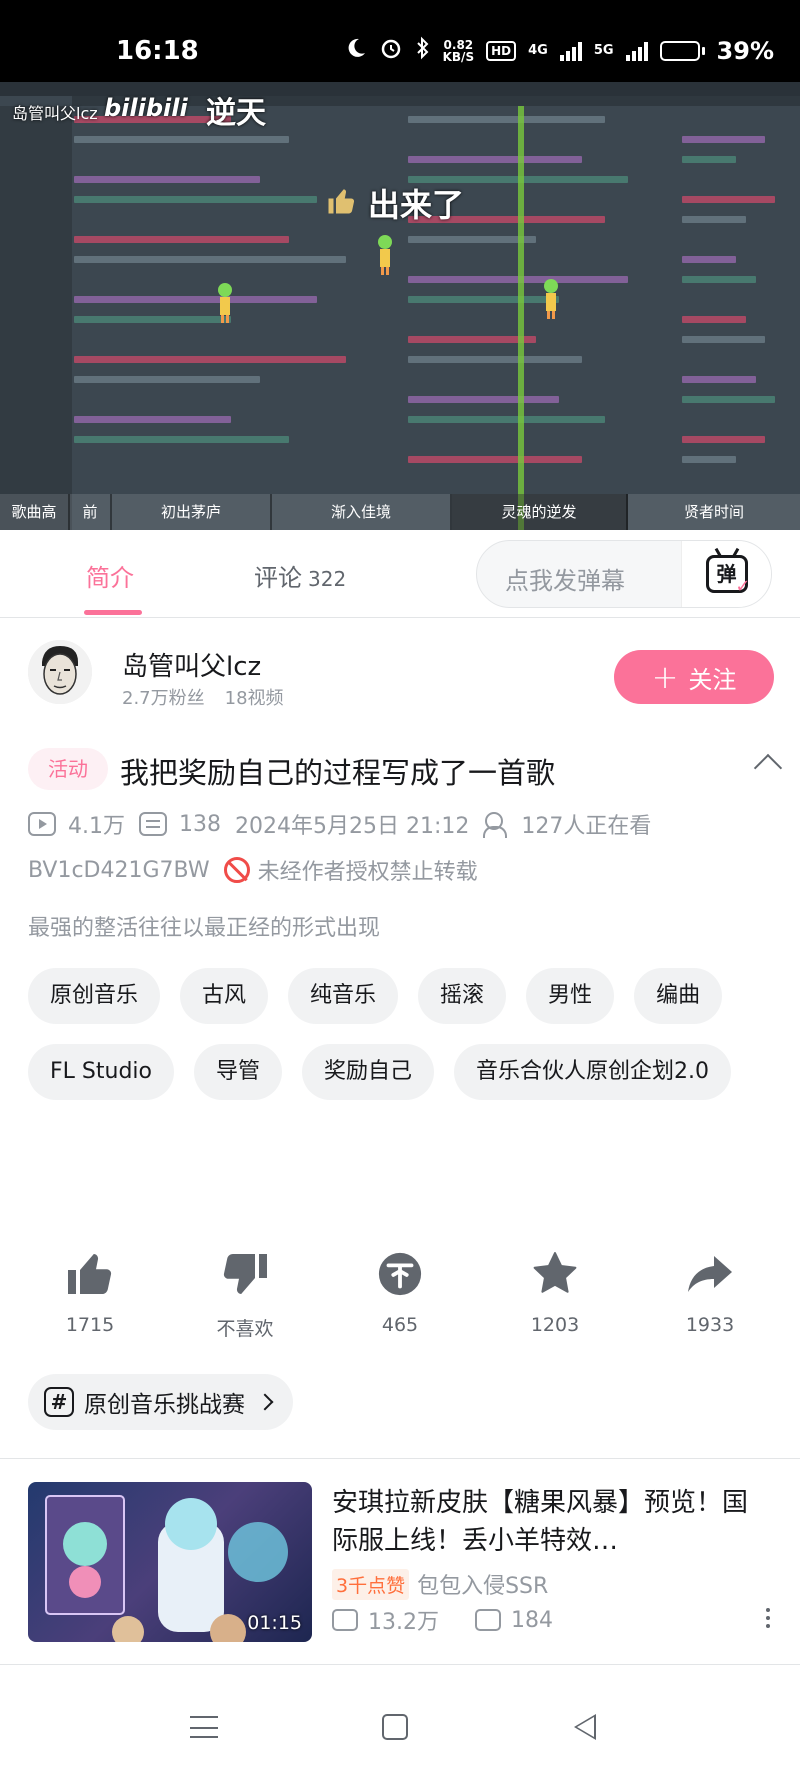 The width and height of the screenshot is (800, 1777). What do you see at coordinates (356, 50) in the screenshot?
I see `moon-icon` at bounding box center [356, 50].